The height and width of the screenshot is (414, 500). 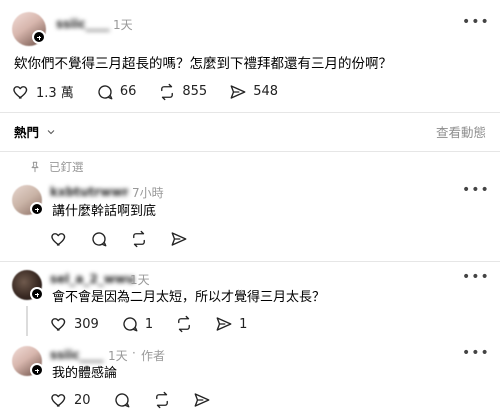 What do you see at coordinates (116, 92) in the screenshot?
I see `comment-button: 66` at bounding box center [116, 92].